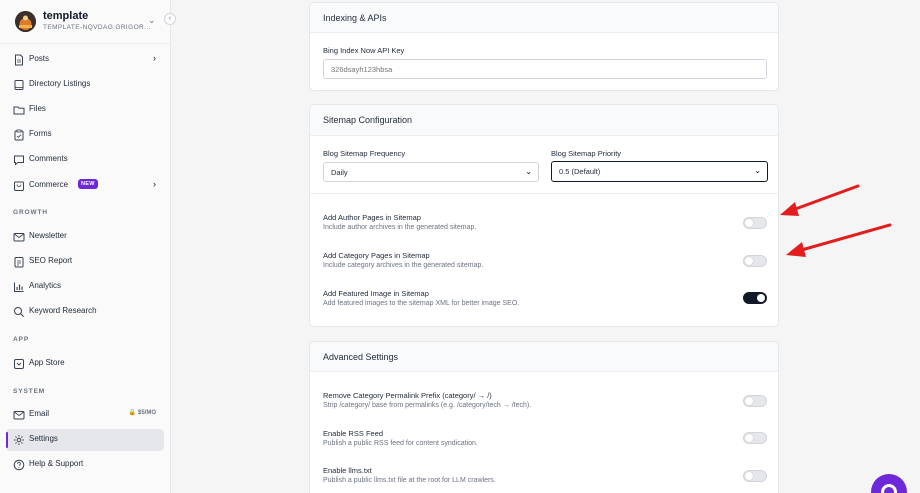 The image size is (920, 493). Describe the element at coordinates (43, 438) in the screenshot. I see `sidebar-item-label: Settings` at that location.